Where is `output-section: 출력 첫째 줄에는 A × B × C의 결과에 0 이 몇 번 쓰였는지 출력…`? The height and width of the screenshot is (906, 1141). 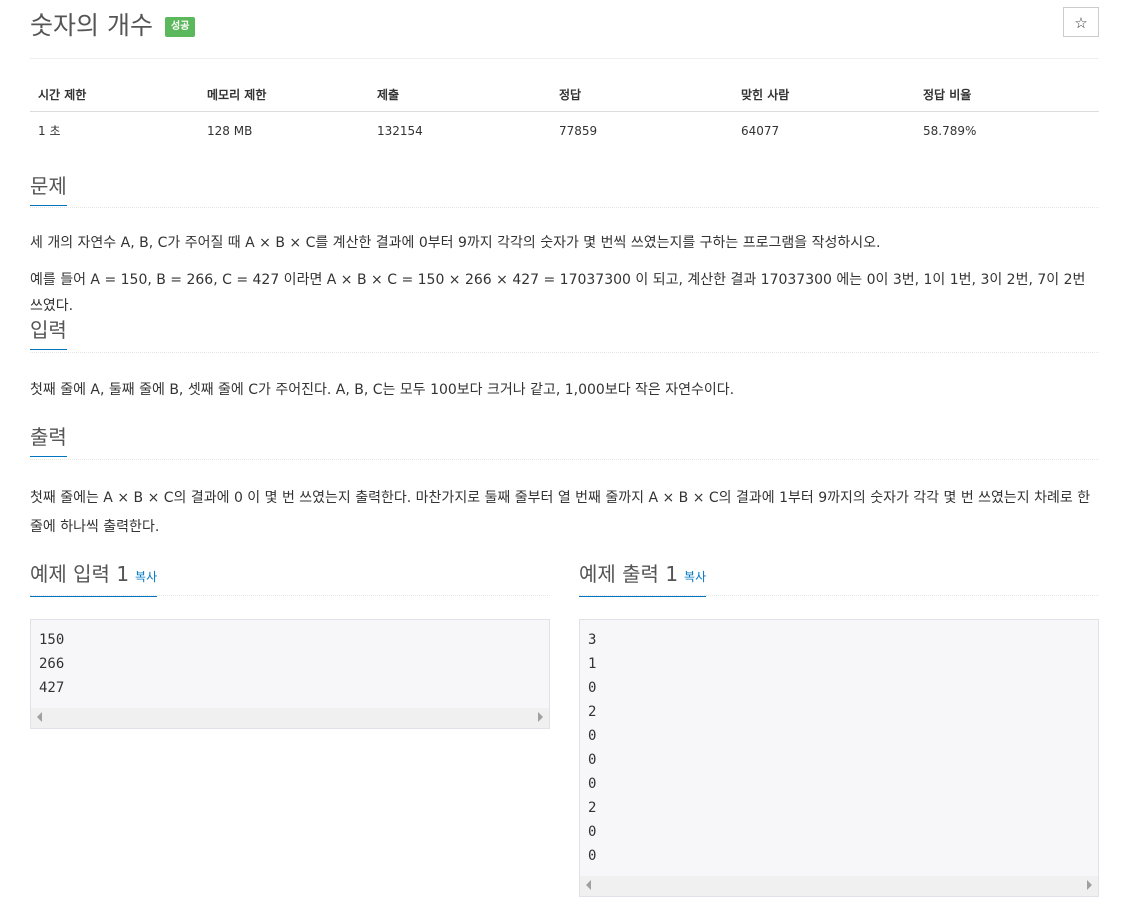
output-section: 출력 첫째 줄에는 A × B × C의 결과에 0 이 몇 번 쓰였는지 출력… is located at coordinates (564, 483).